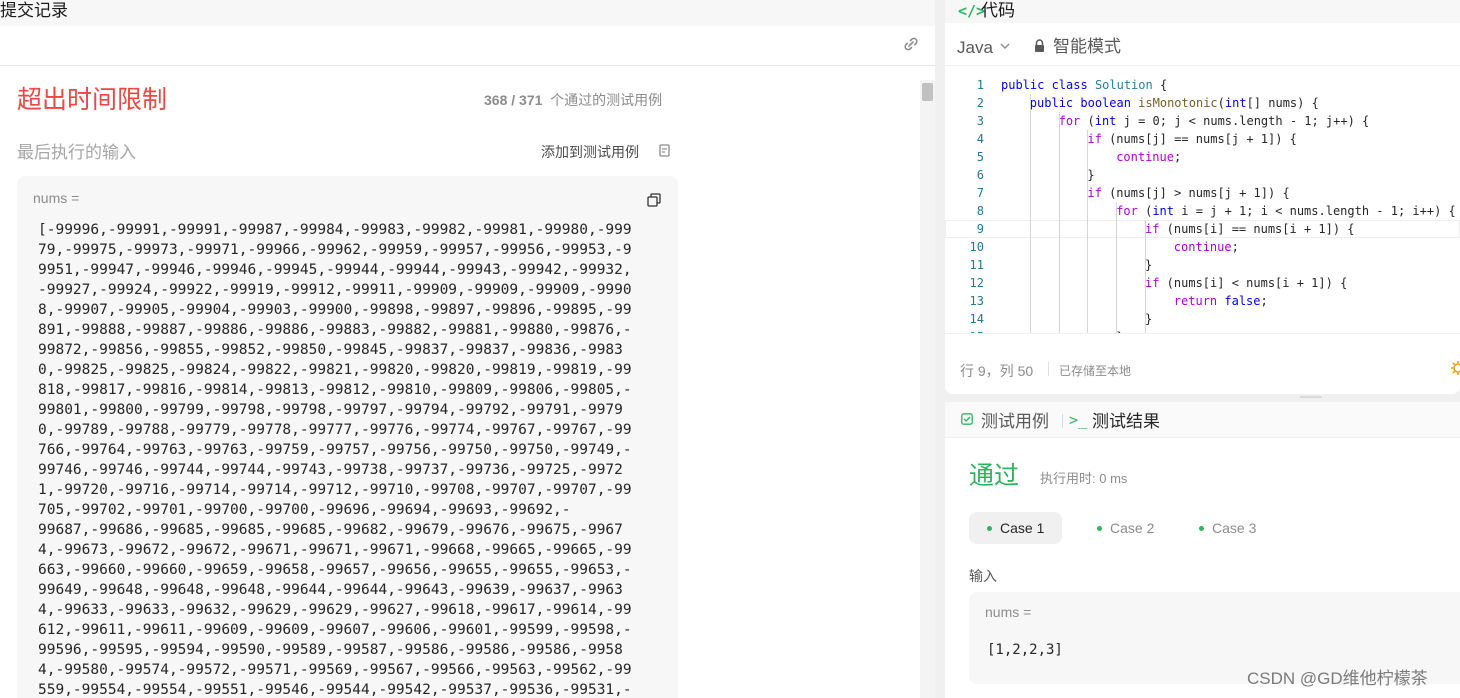  Describe the element at coordinates (980, 193) in the screenshot. I see `line-number: 7` at that location.